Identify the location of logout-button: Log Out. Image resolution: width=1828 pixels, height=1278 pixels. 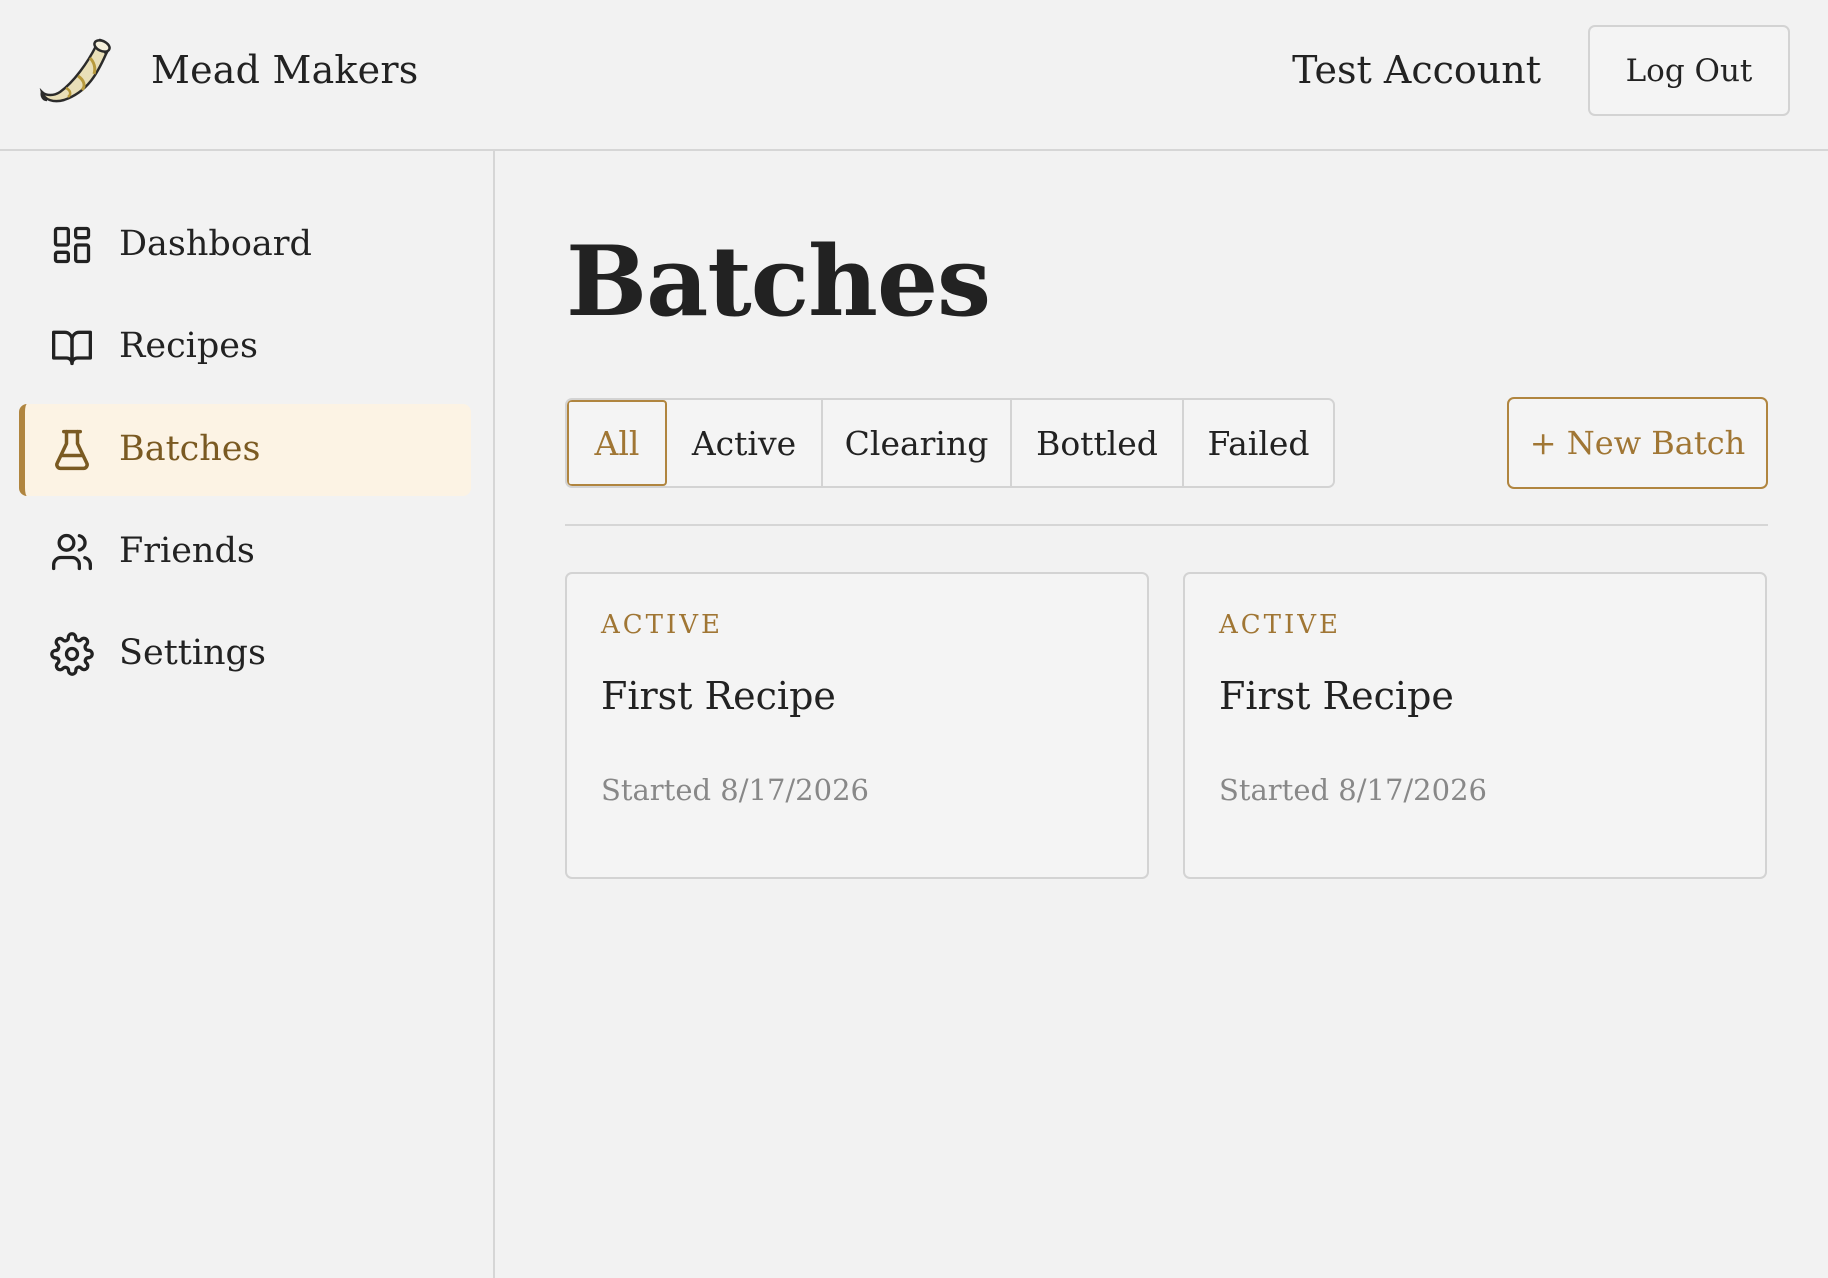
(1689, 70).